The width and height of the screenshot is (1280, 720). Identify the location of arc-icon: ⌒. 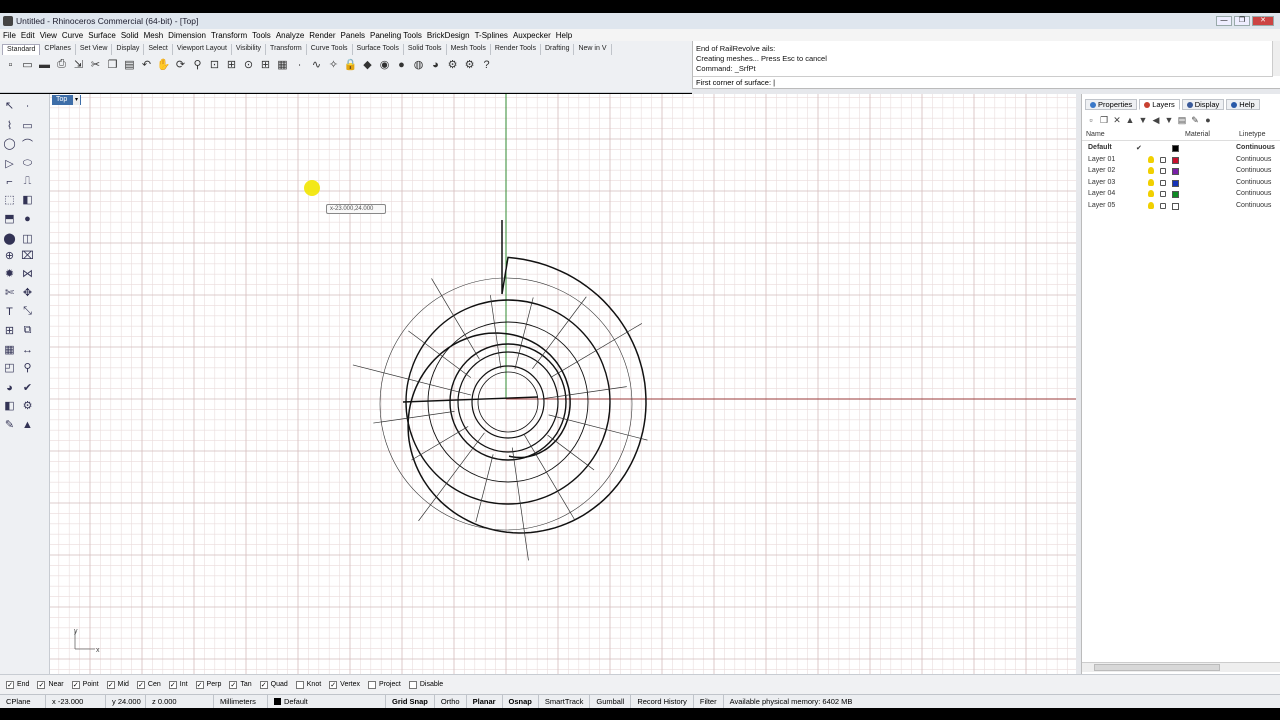
(27, 143).